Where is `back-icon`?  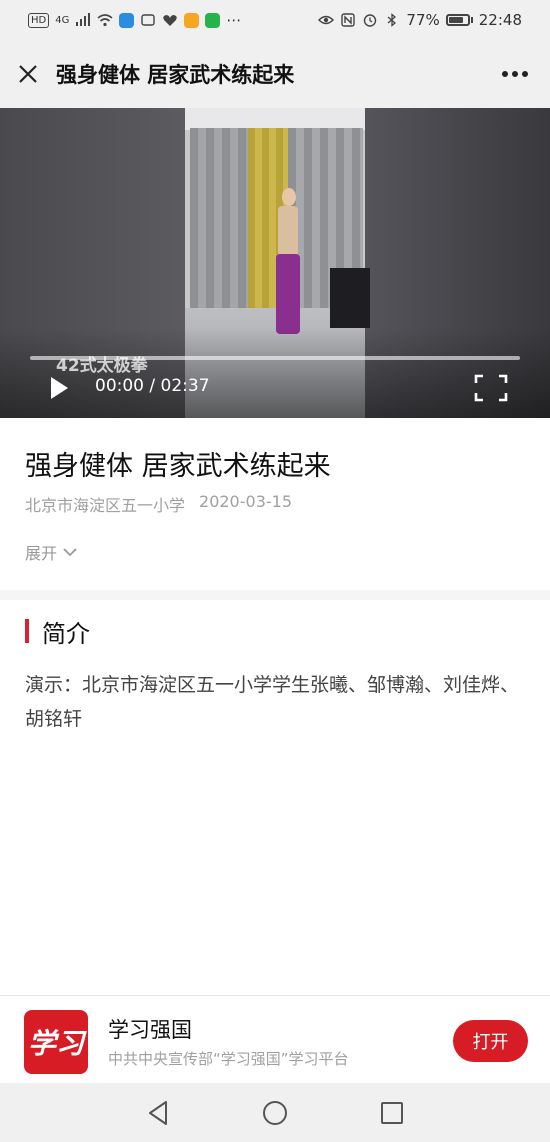 back-icon is located at coordinates (158, 1112).